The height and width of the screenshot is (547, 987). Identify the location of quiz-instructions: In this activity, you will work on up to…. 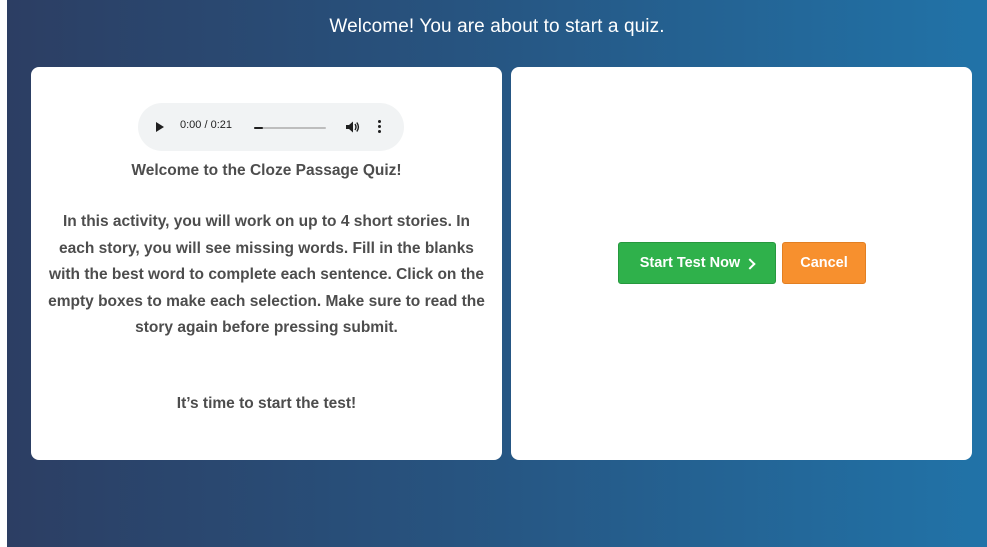
(266, 274).